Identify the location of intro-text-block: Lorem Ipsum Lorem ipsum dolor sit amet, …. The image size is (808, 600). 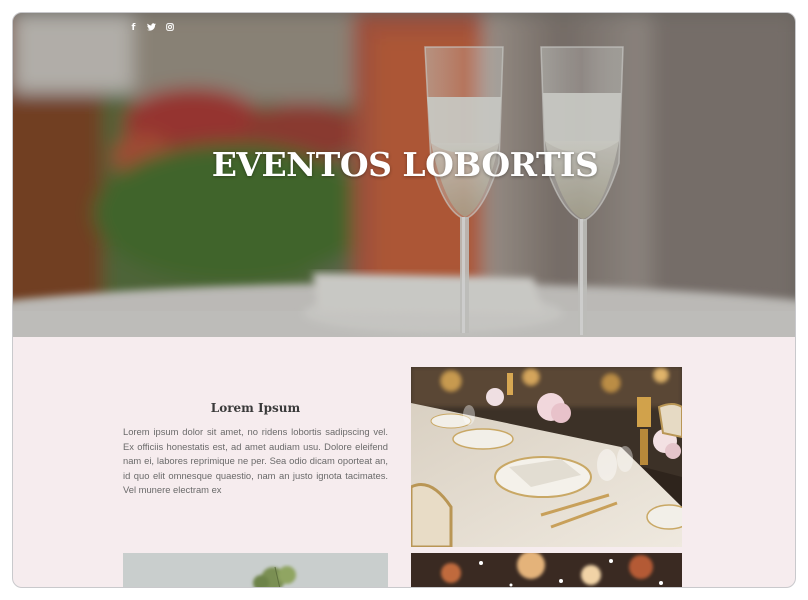
(255, 449).